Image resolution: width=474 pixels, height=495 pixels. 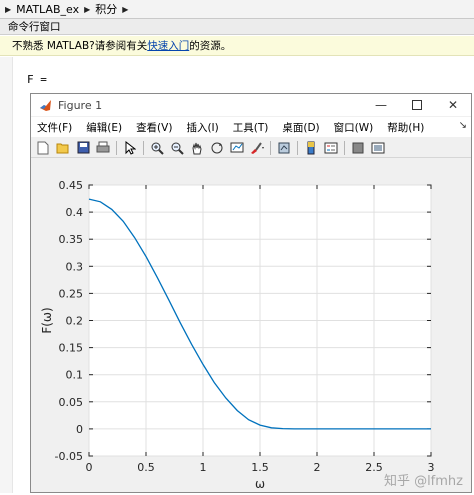 I want to click on y-tick-label: 0, so click(x=79, y=429).